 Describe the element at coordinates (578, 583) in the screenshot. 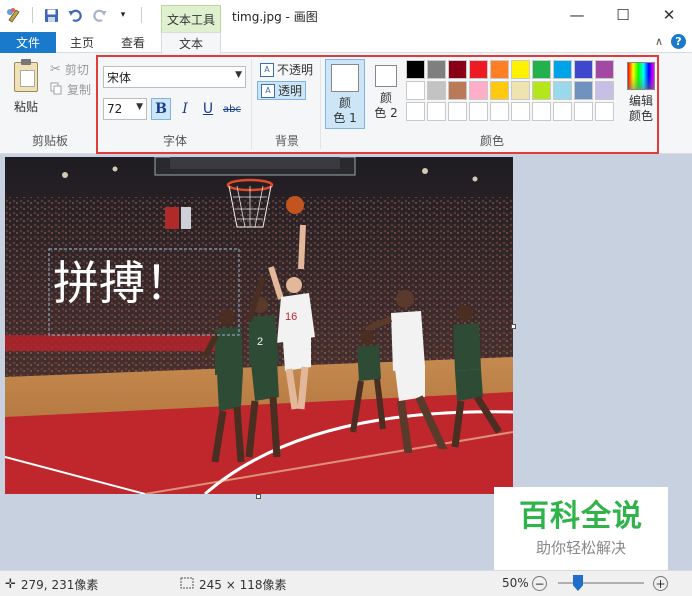

I see `zoom-slider-thumb` at that location.